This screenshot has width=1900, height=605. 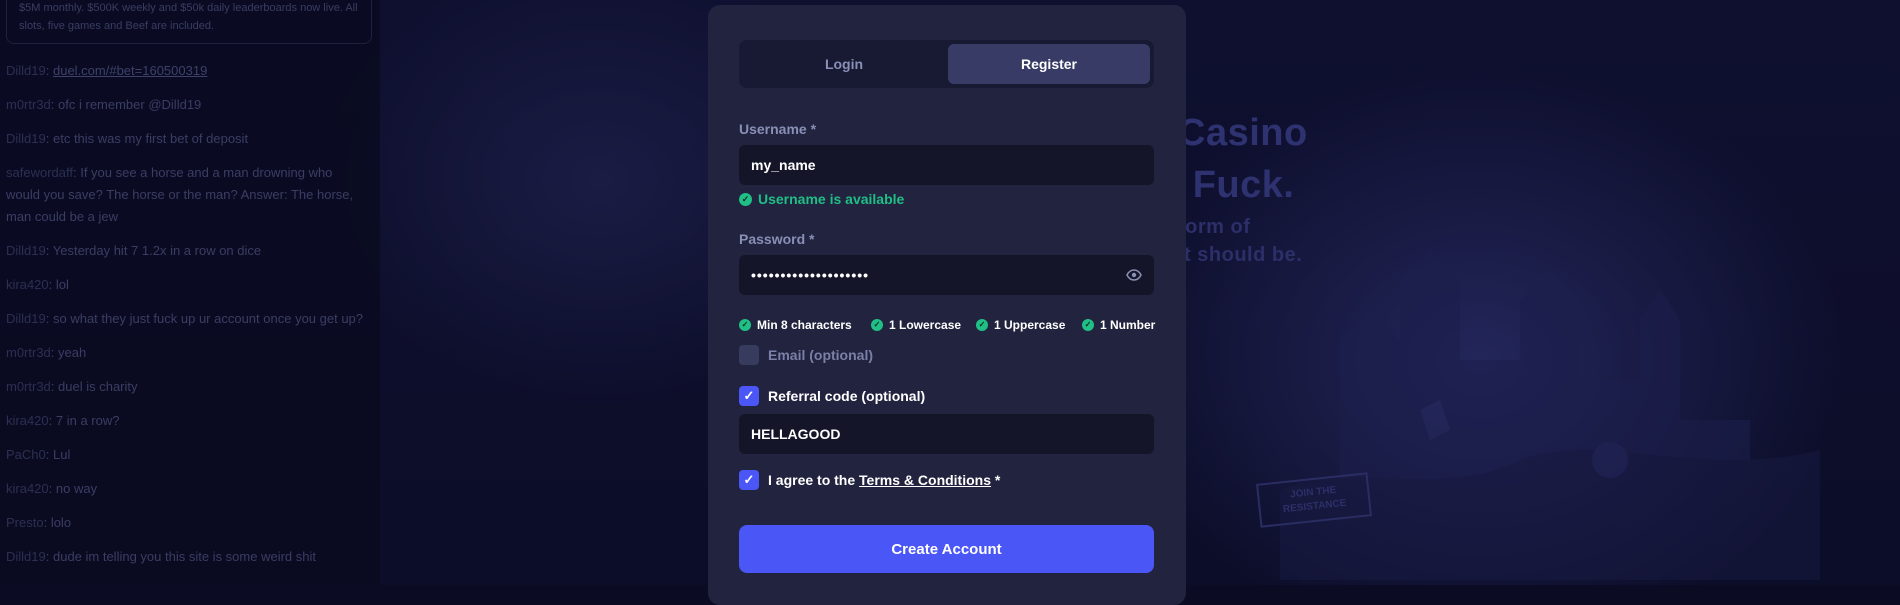 I want to click on referral-checkbox: ✓, so click(x=749, y=396).